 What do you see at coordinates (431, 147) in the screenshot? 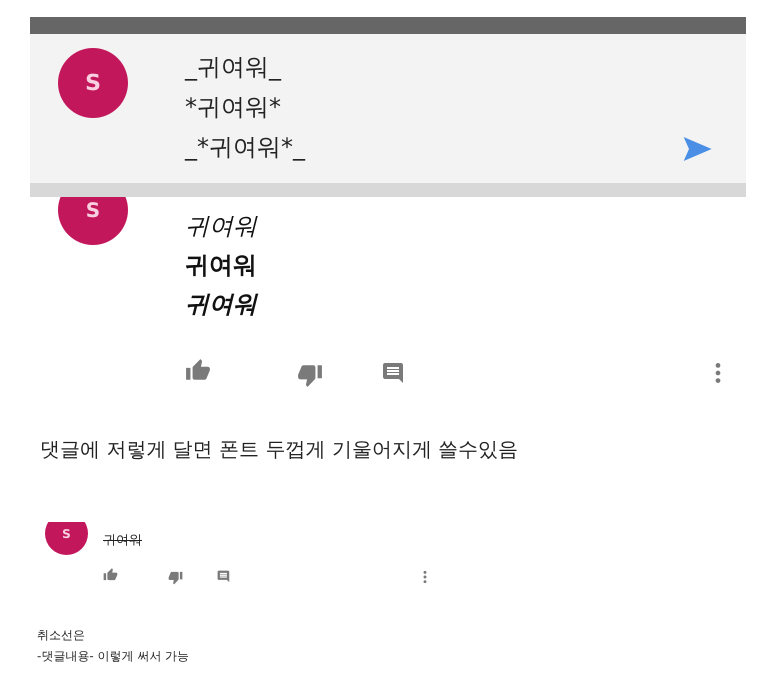
I see `comment-input-line: _*귀여워*_` at bounding box center [431, 147].